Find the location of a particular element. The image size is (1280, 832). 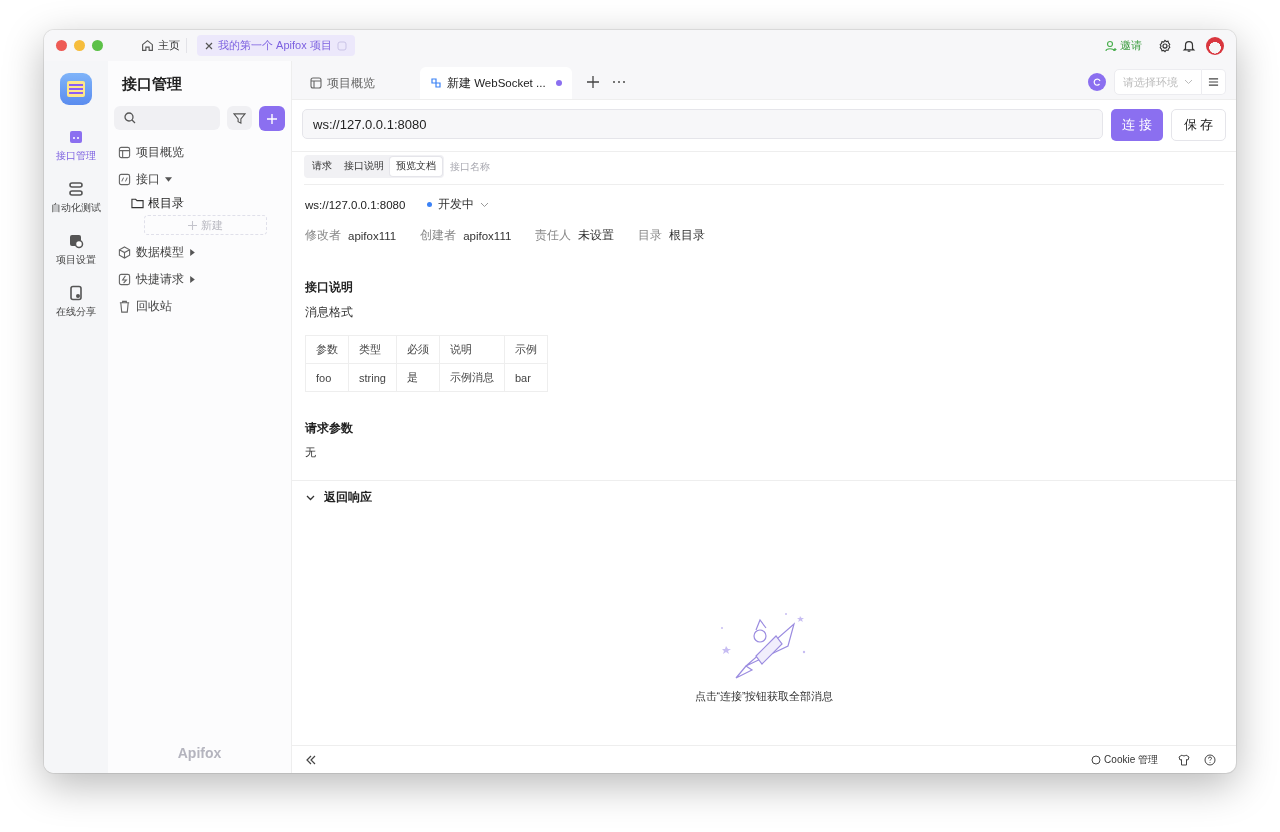

connect-button: 连 接 is located at coordinates (1137, 125).